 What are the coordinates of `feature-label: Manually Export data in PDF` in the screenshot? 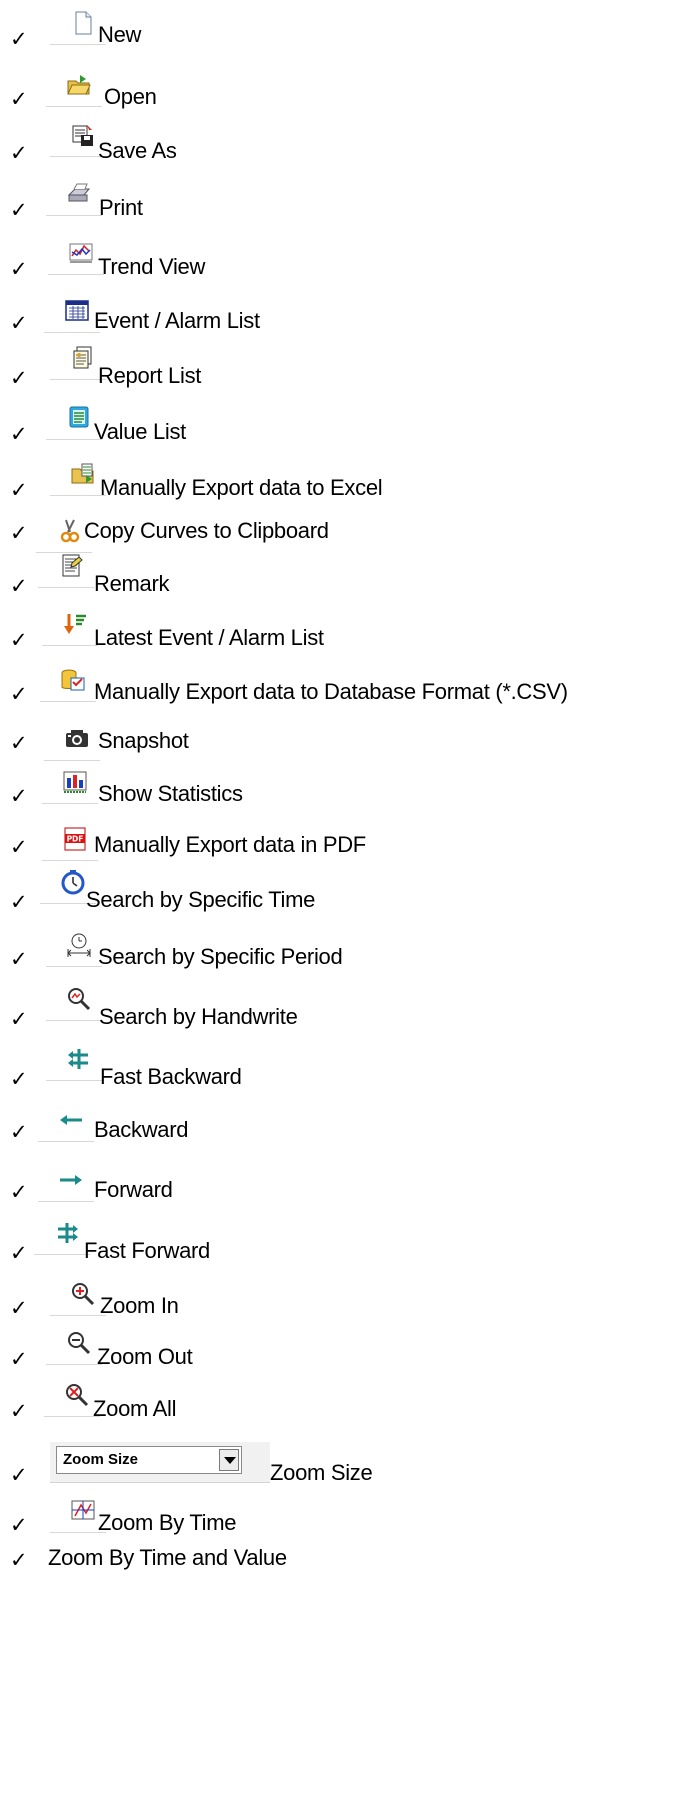 It's located at (230, 844).